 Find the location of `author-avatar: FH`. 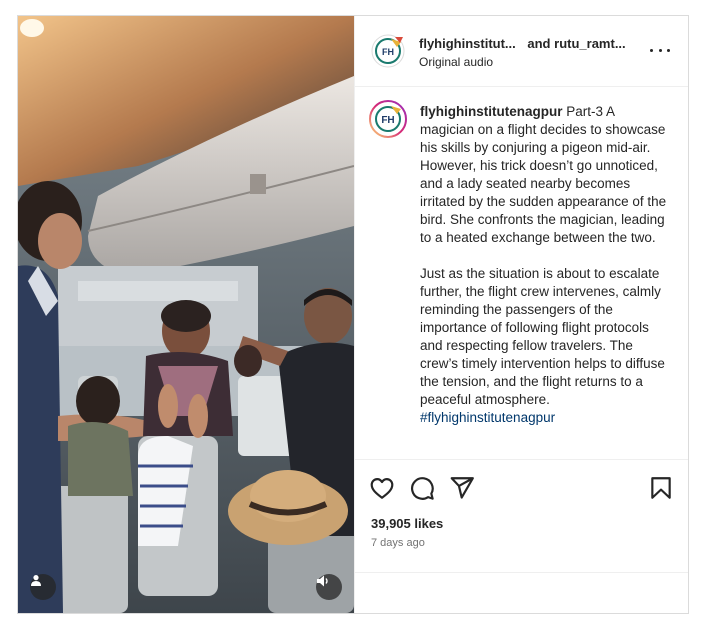

author-avatar: FH is located at coordinates (388, 51).